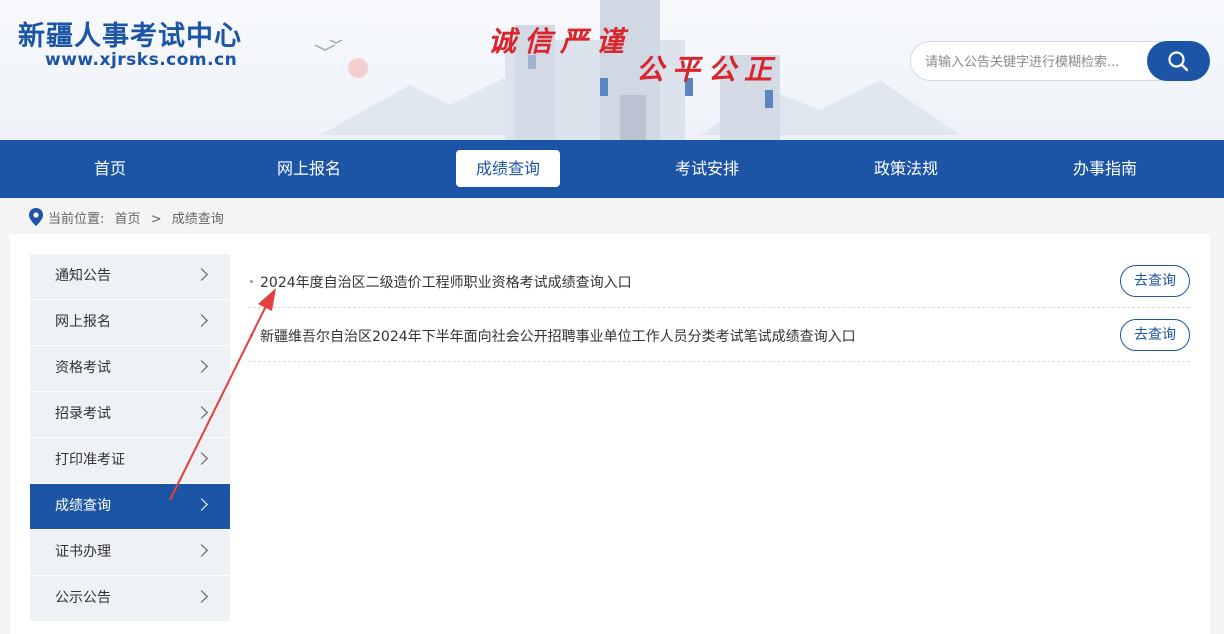 The height and width of the screenshot is (634, 1224). Describe the element at coordinates (719, 281) in the screenshot. I see `list-item: 2024年度自治区二级造价工程师职业资格考试成绩查询入口 去查询` at that location.